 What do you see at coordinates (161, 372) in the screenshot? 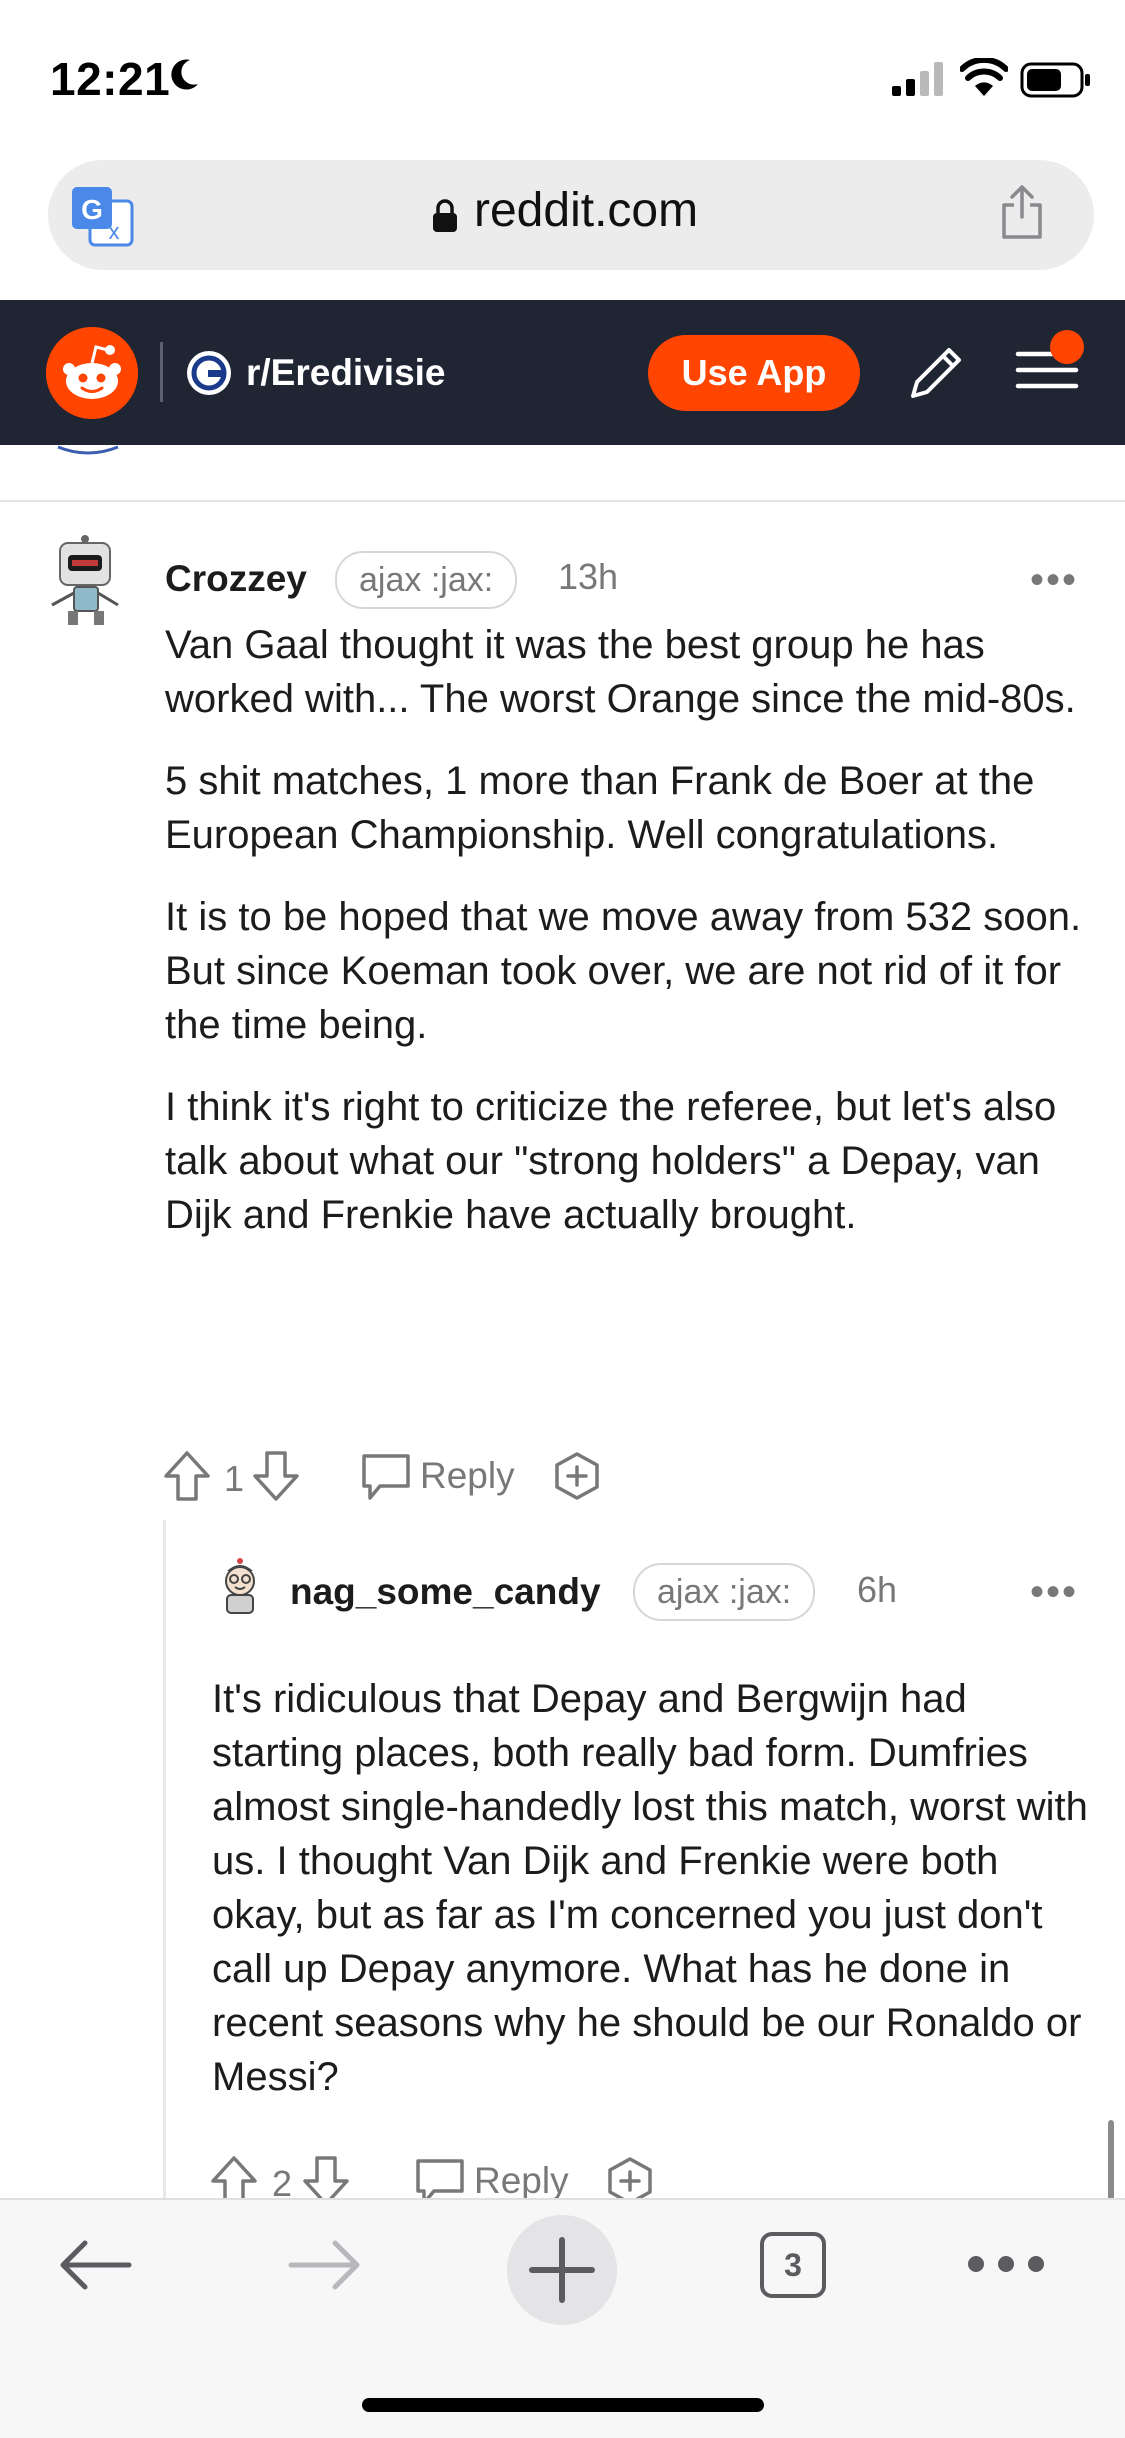
I see `header-divider` at bounding box center [161, 372].